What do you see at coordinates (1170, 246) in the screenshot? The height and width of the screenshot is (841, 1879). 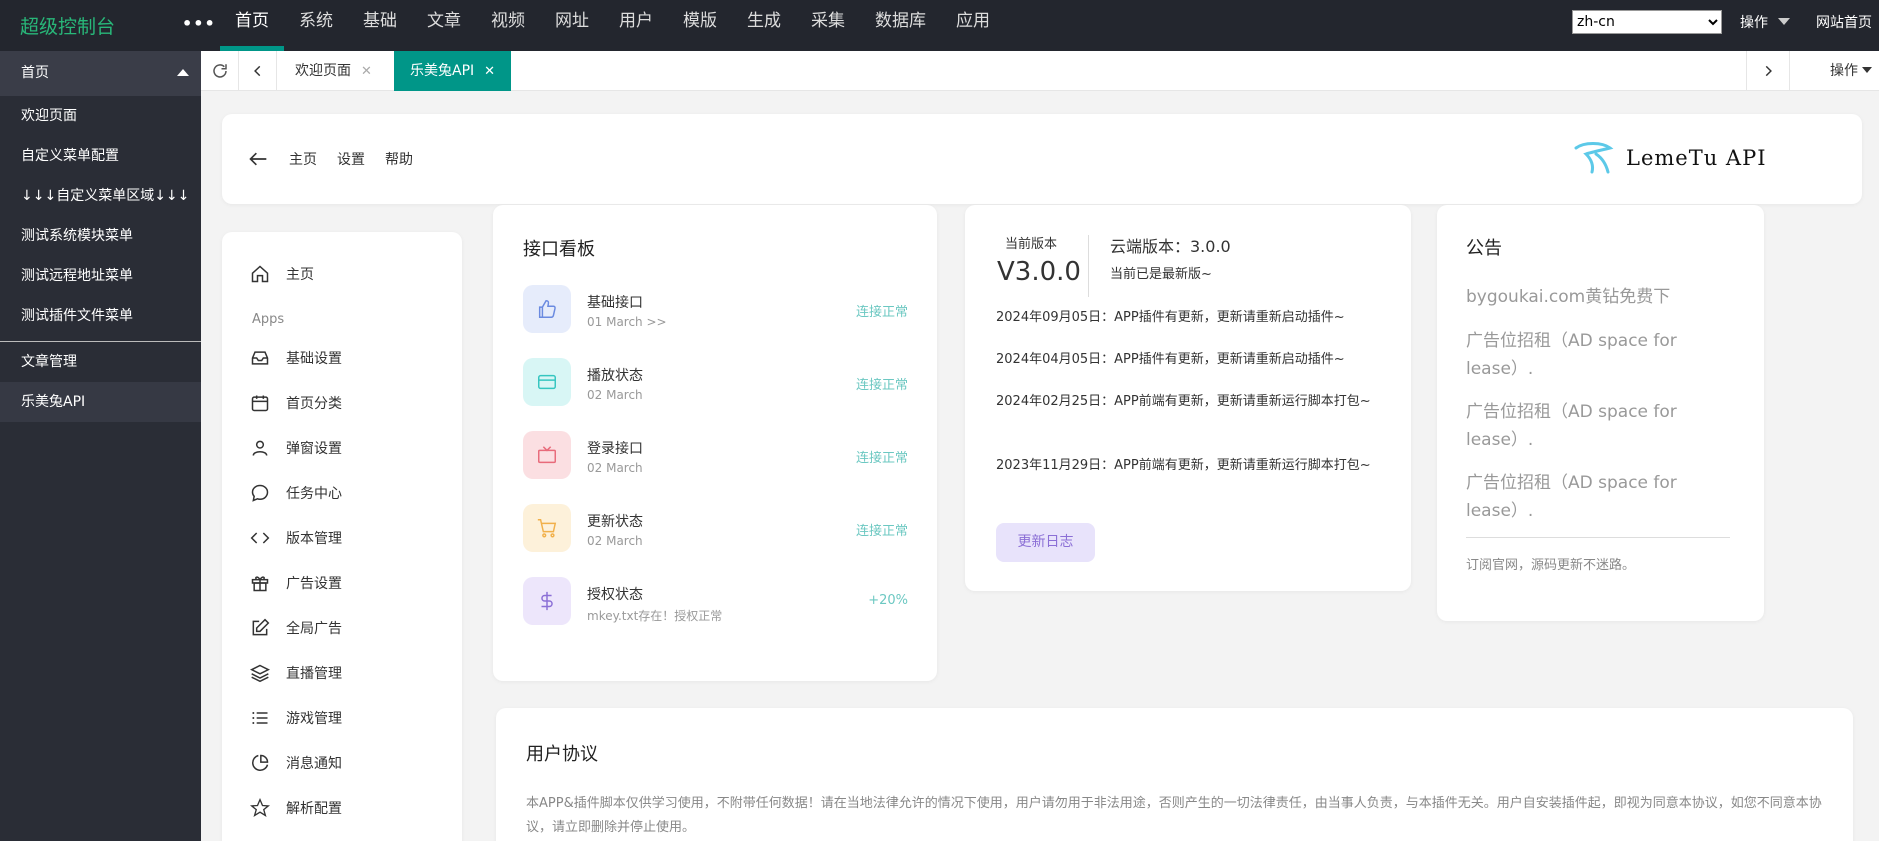 I see `cloud-version: 云端版本：3.0.0` at bounding box center [1170, 246].